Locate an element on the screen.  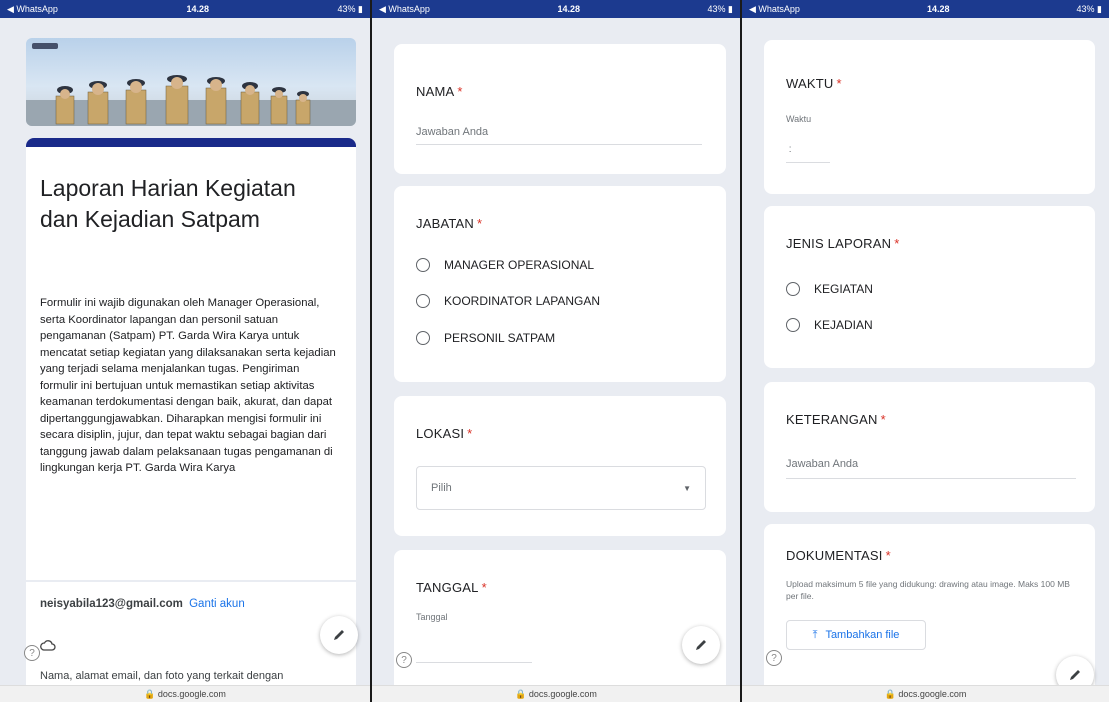
add-file-button: ⤒ Tambahkan file is located at coordinates (856, 635).